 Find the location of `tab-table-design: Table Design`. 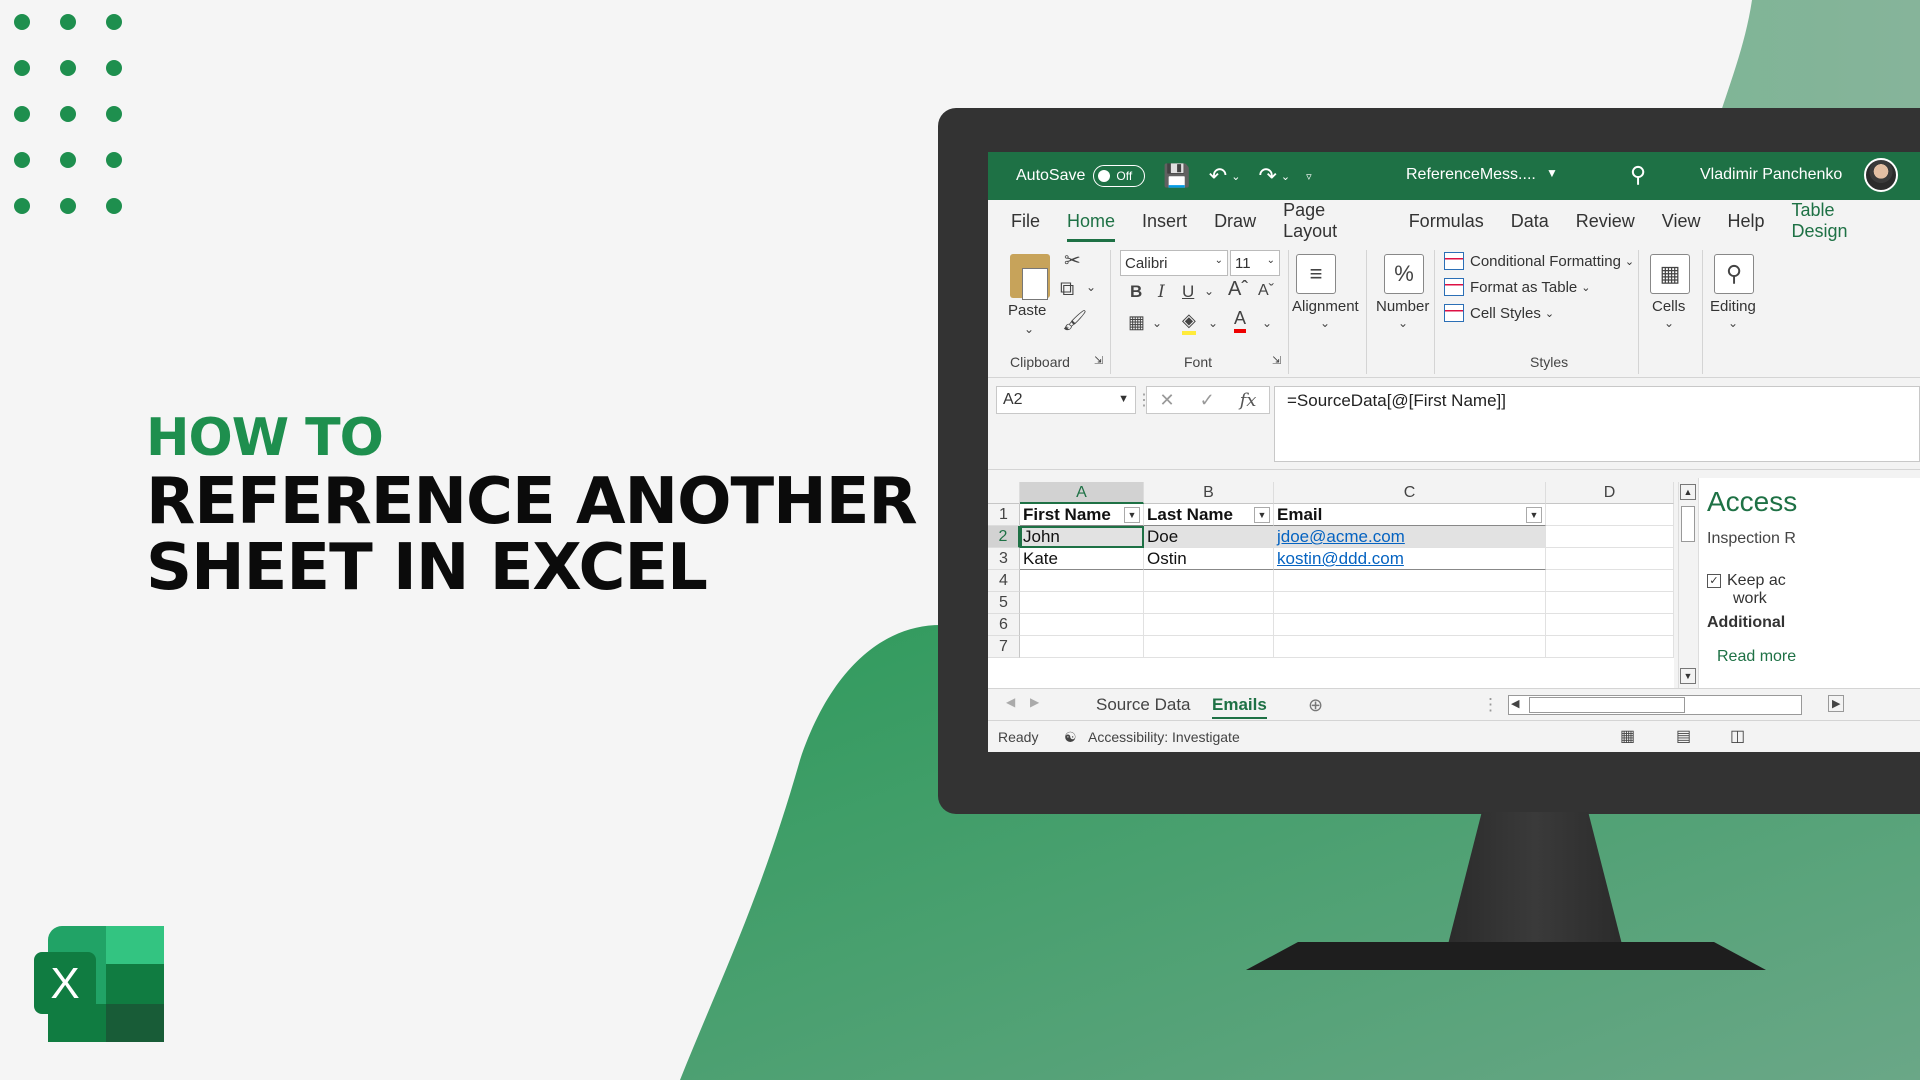

tab-table-design: Table Design is located at coordinates (1843, 221).